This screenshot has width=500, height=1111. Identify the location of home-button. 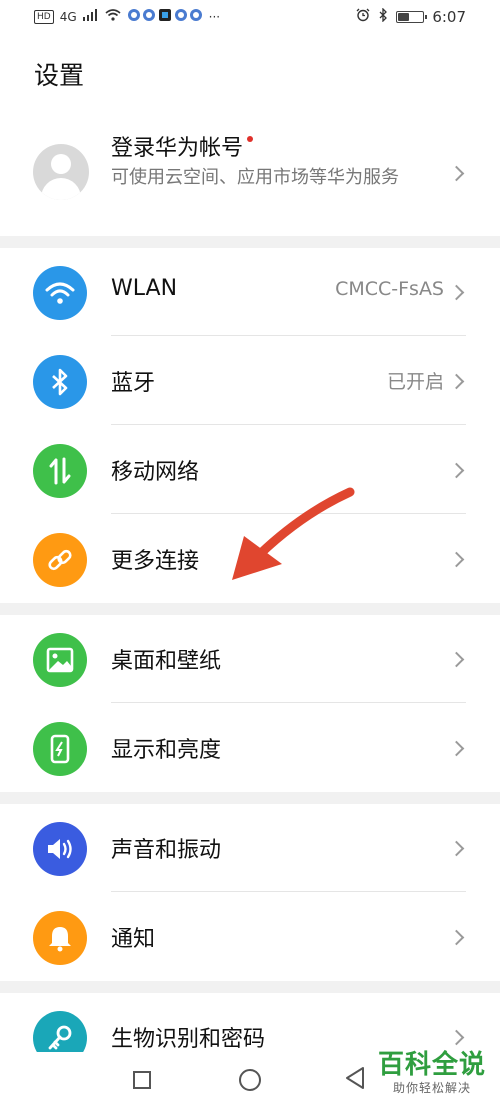
(250, 1080).